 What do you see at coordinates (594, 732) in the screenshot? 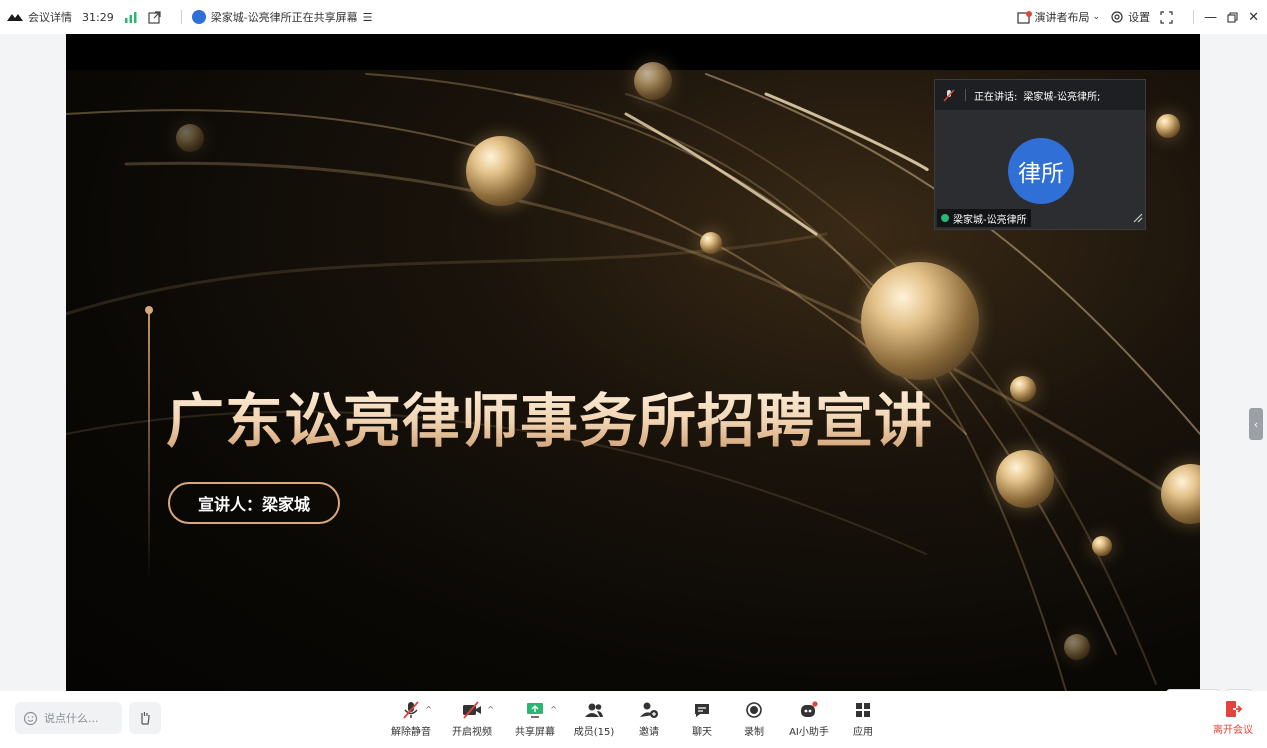
I see `control-label: 成员(15)` at bounding box center [594, 732].